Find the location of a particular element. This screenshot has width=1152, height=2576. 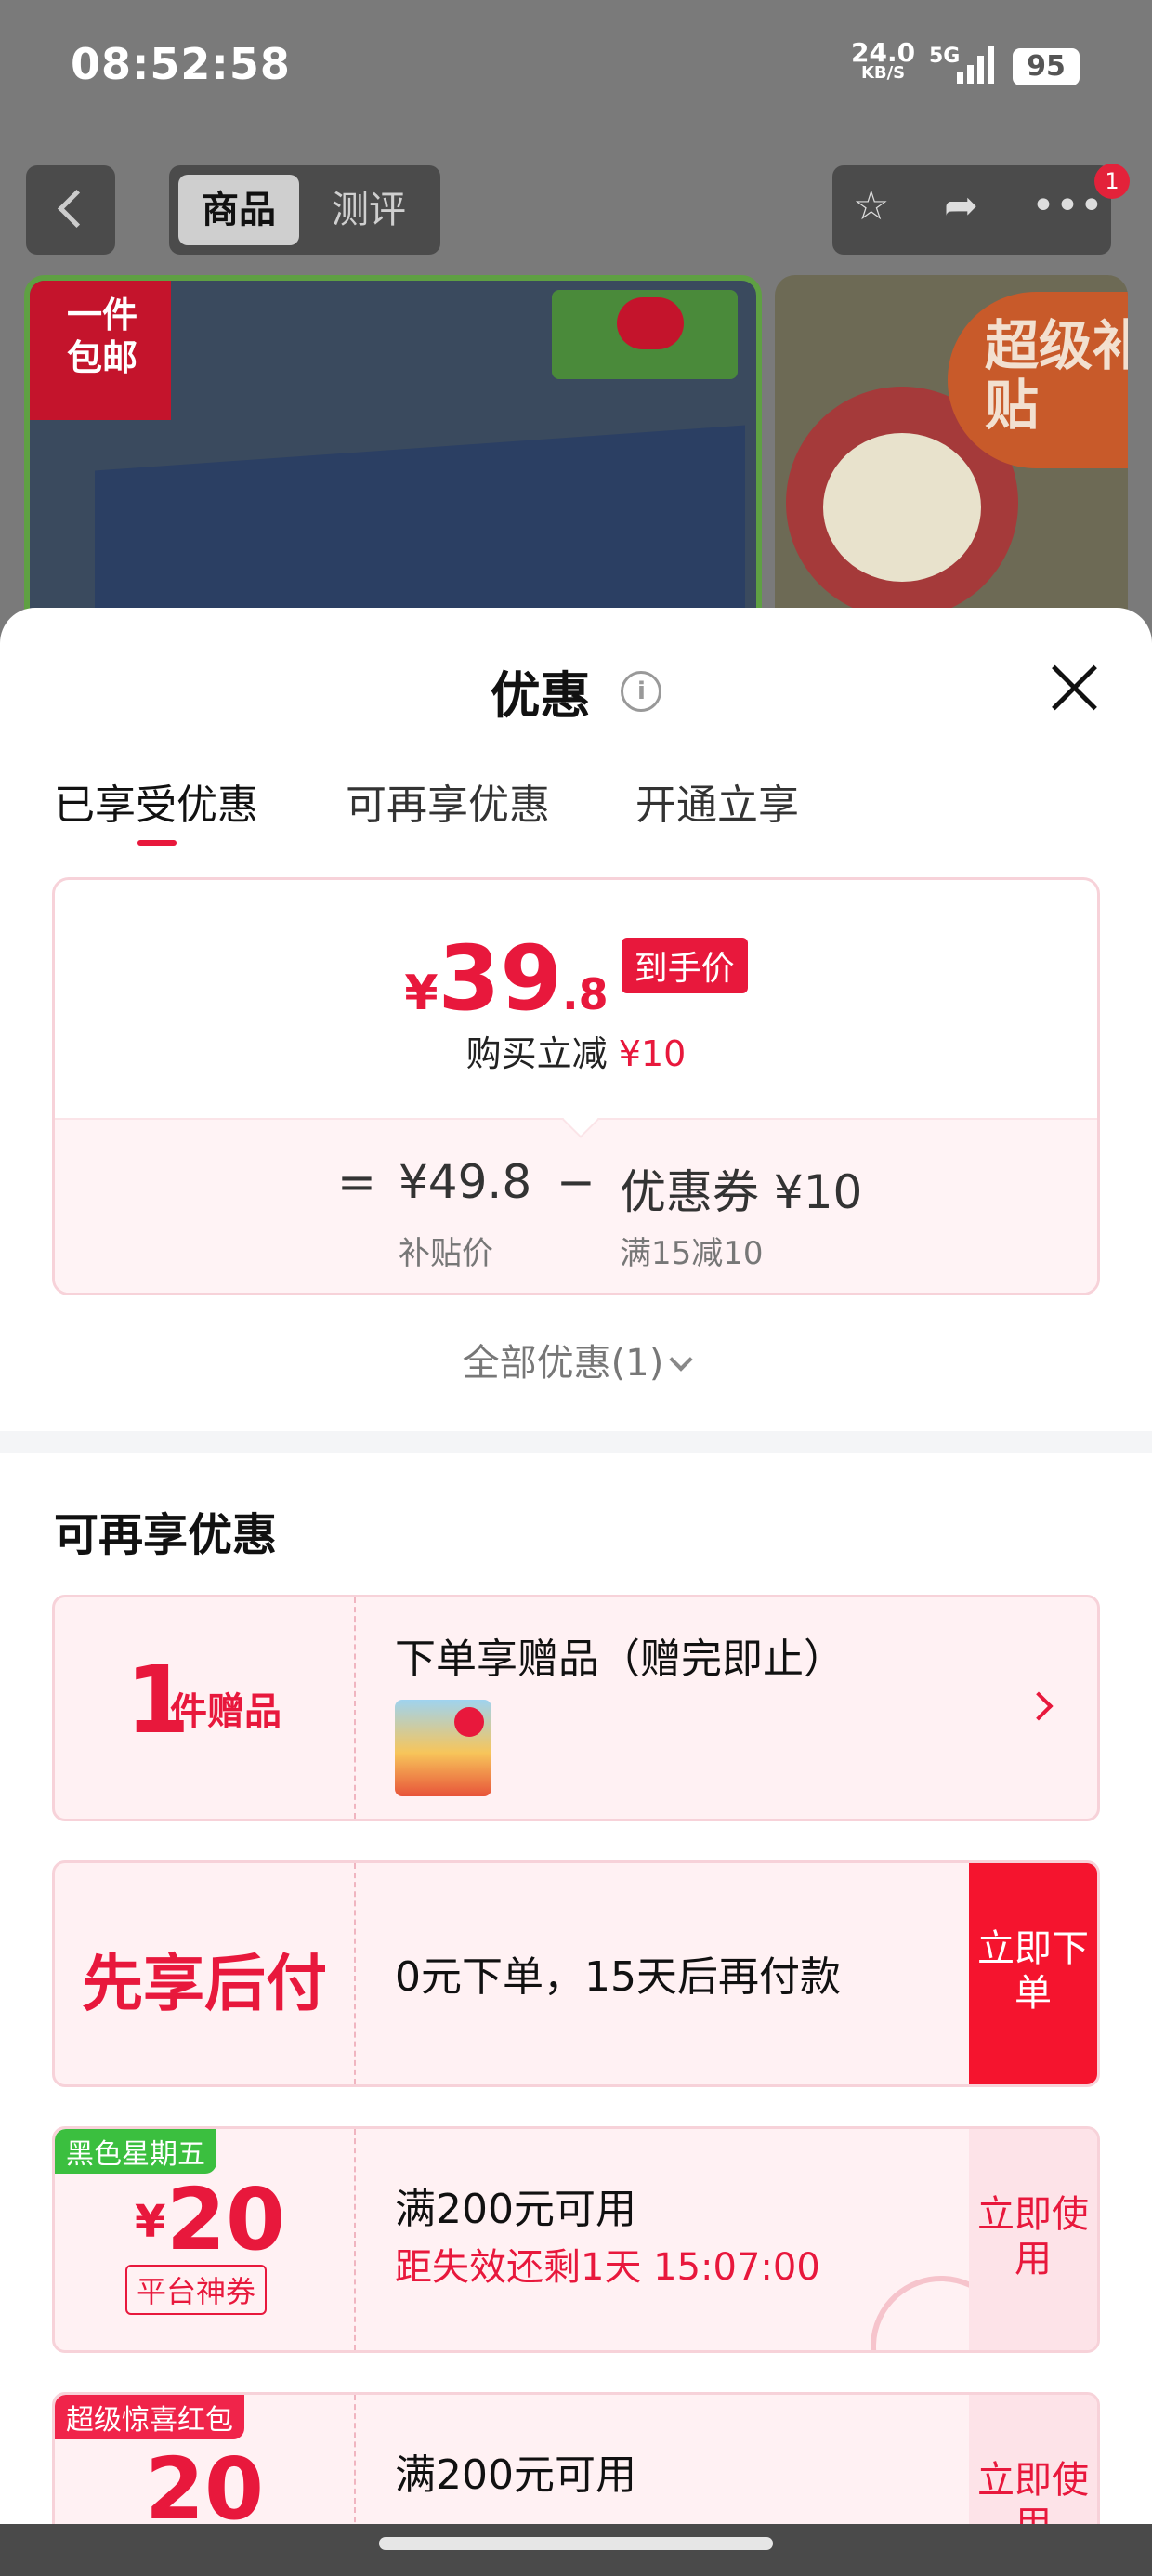

subsidy-price-label: 补贴价 is located at coordinates (446, 1253).